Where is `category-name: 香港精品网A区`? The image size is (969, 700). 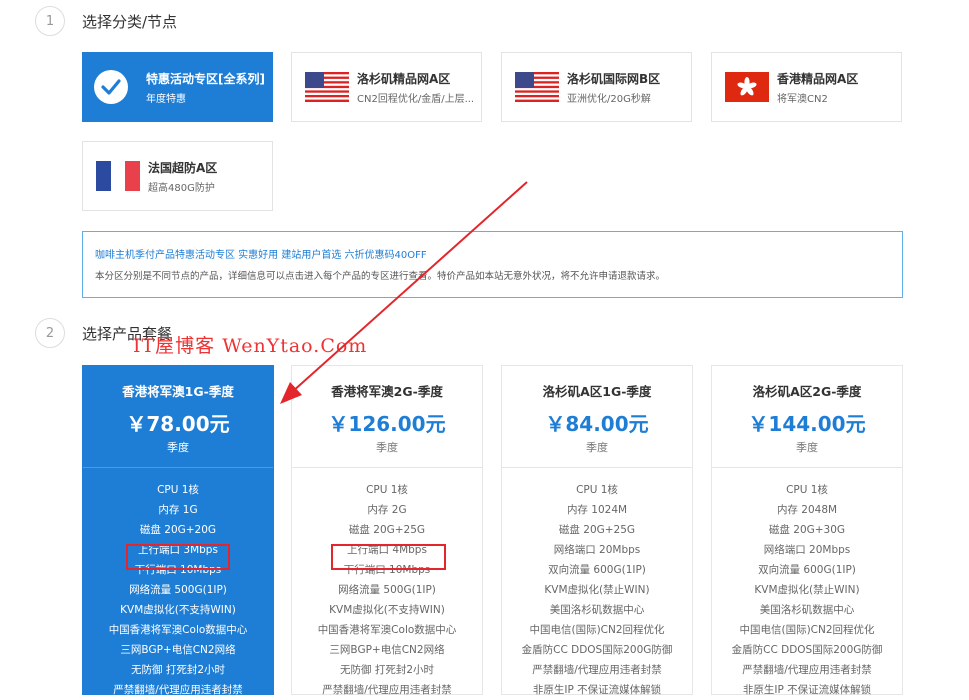 category-name: 香港精品网A区 is located at coordinates (818, 78).